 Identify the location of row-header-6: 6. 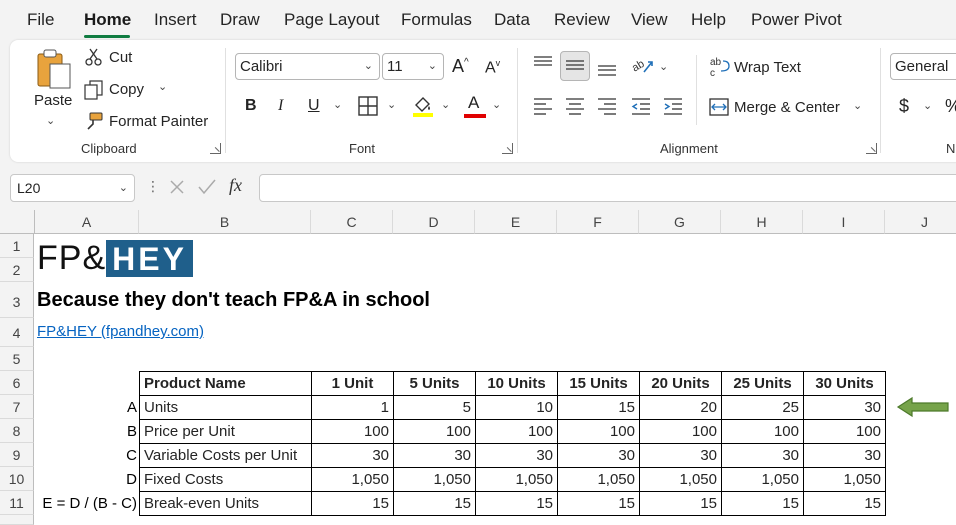
(17, 383).